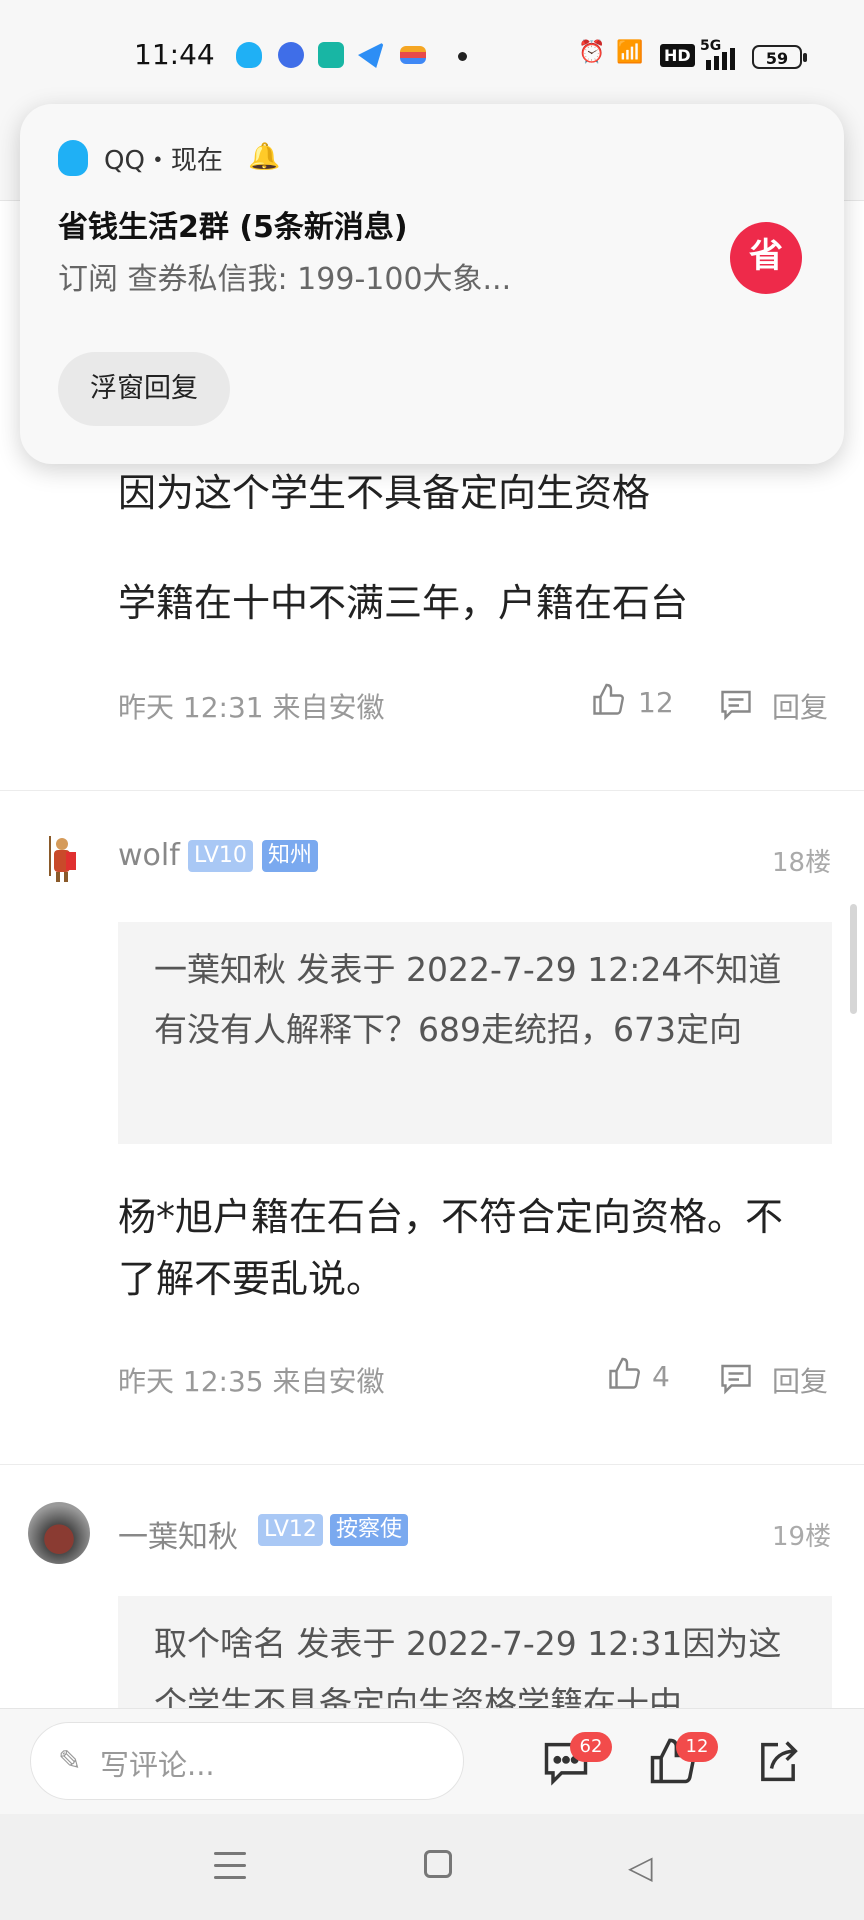 The width and height of the screenshot is (864, 1920). I want to click on more-notifications-dot, so click(462, 56).